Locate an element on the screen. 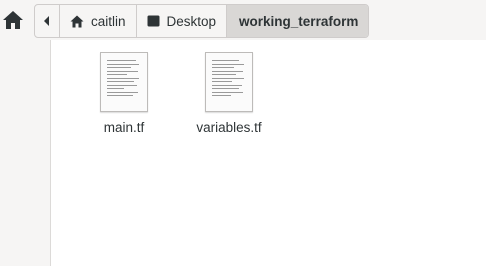 Image resolution: width=486 pixels, height=266 pixels. breadcrumb-label: caitlin is located at coordinates (108, 21).